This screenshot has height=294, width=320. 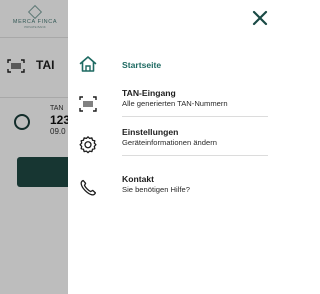 What do you see at coordinates (150, 132) in the screenshot?
I see `menu-item-title: Einstellungen` at bounding box center [150, 132].